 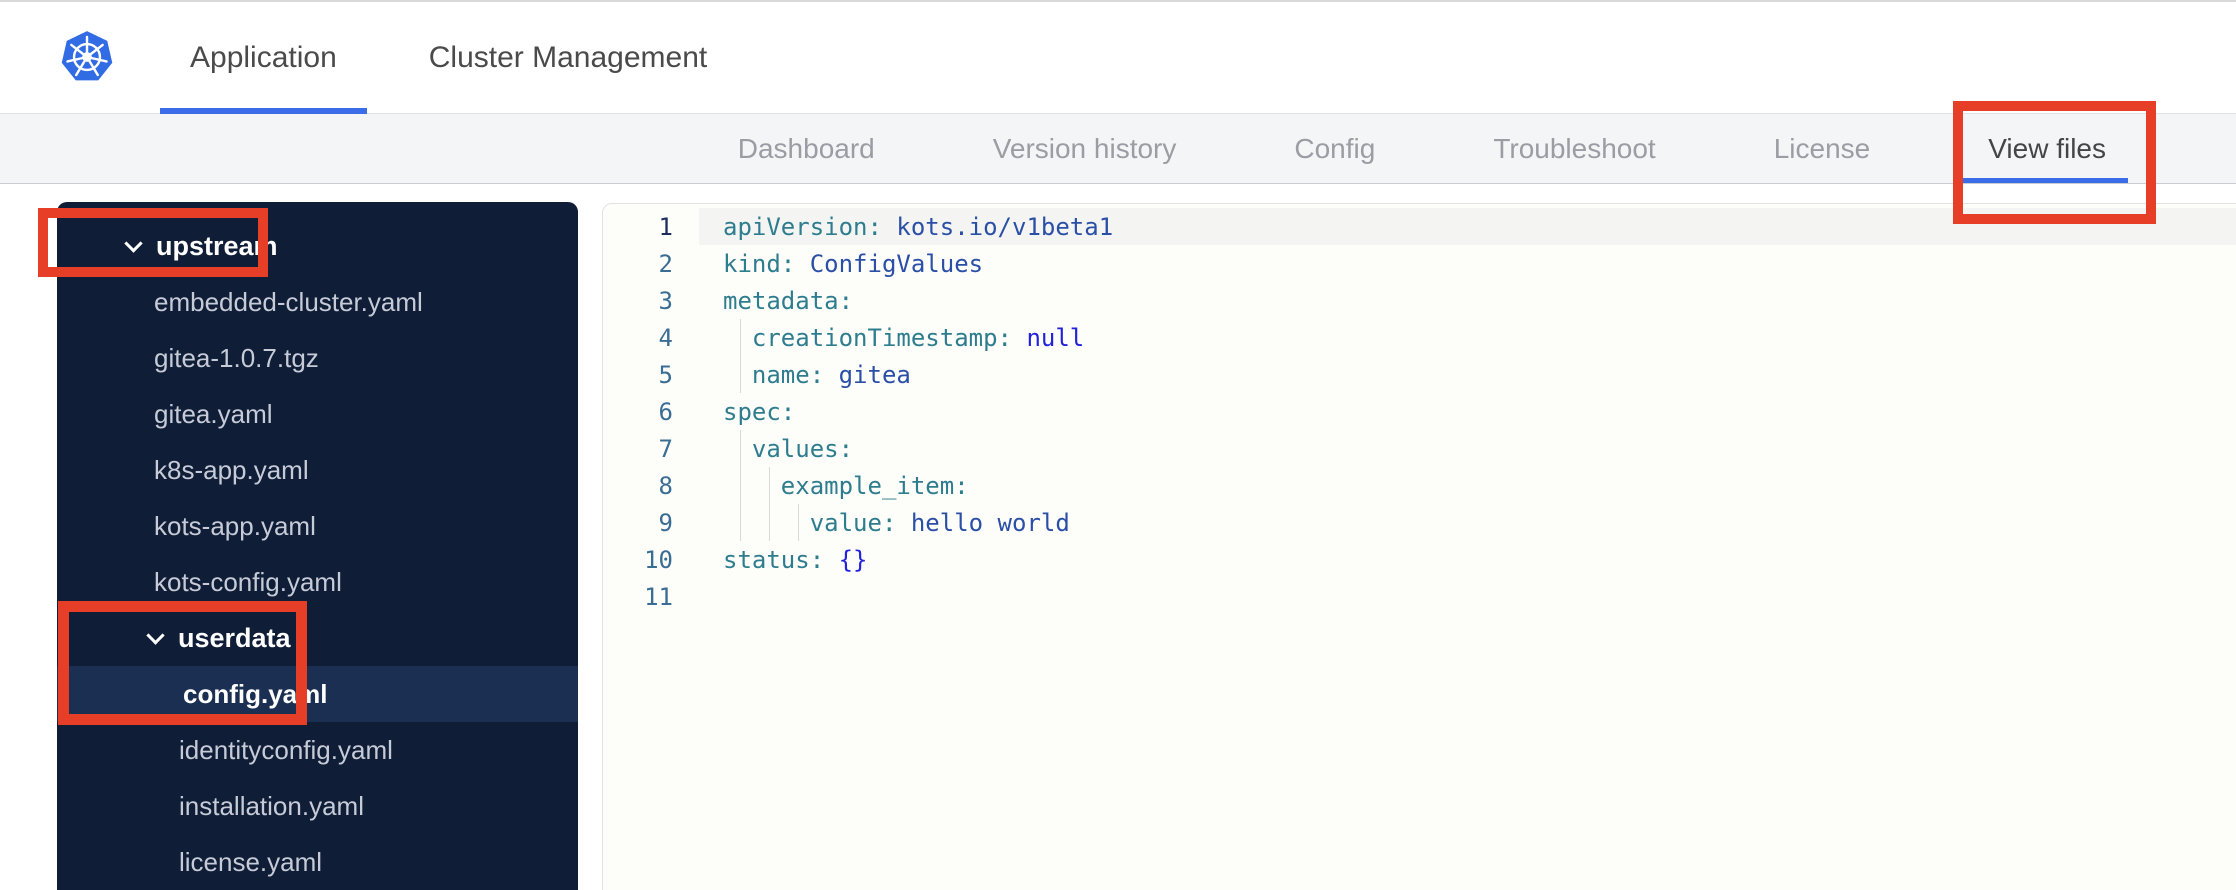 What do you see at coordinates (658, 596) in the screenshot?
I see `line-number: 11` at bounding box center [658, 596].